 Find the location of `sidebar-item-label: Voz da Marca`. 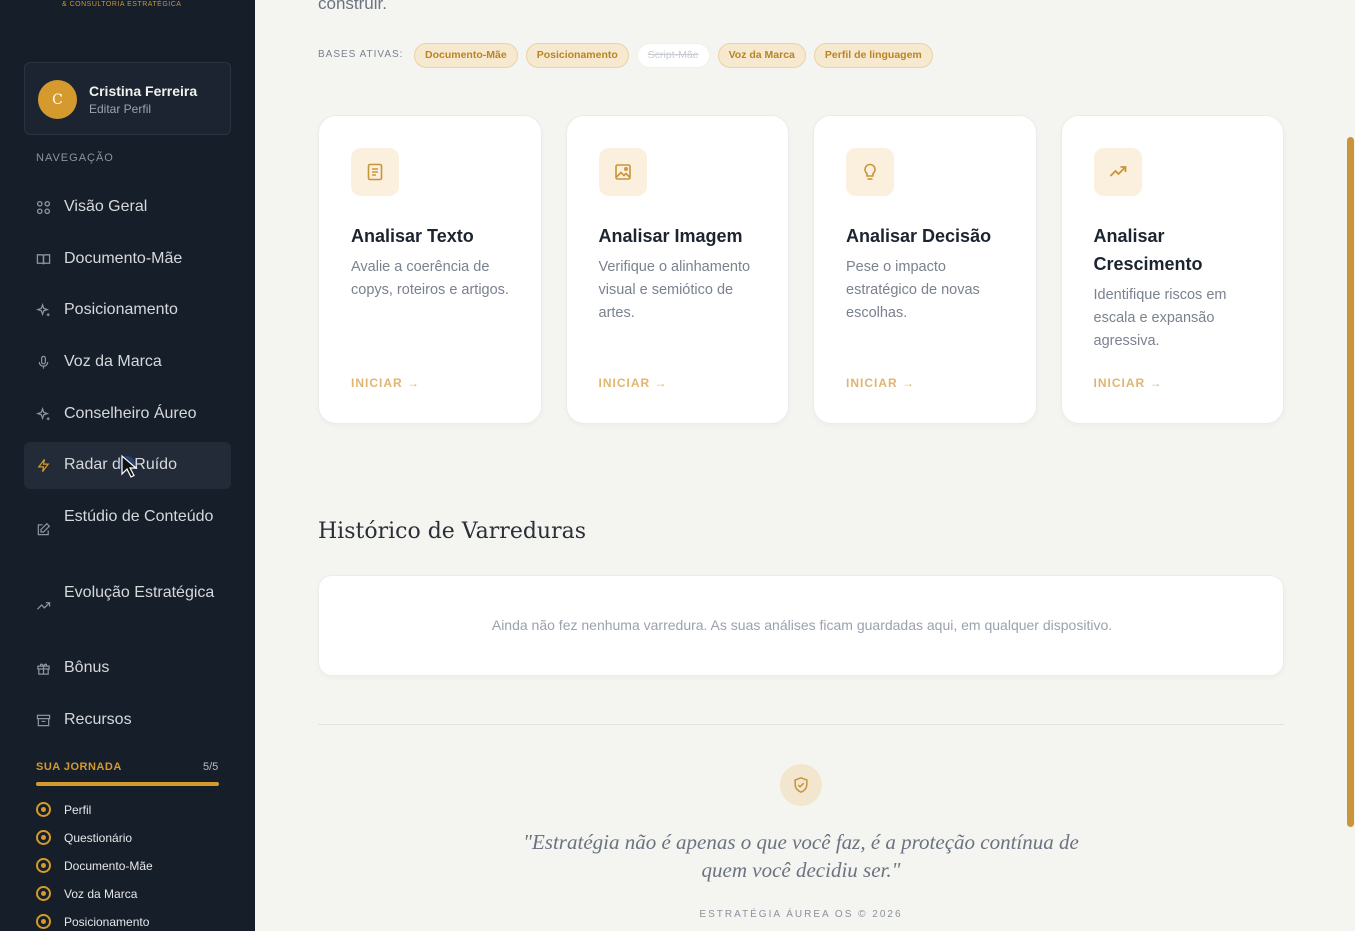

sidebar-item-label: Voz da Marca is located at coordinates (113, 361).